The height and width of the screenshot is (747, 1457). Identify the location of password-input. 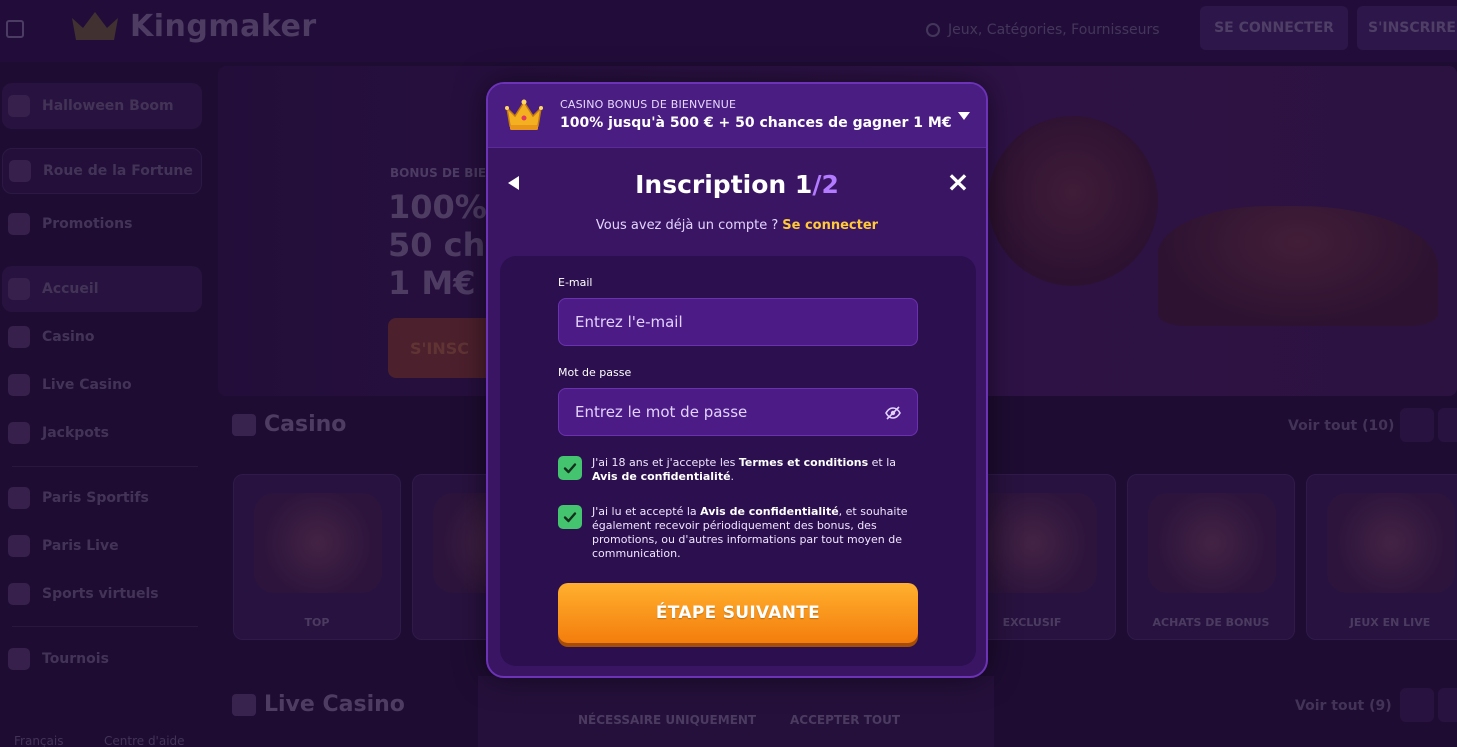
(725, 412).